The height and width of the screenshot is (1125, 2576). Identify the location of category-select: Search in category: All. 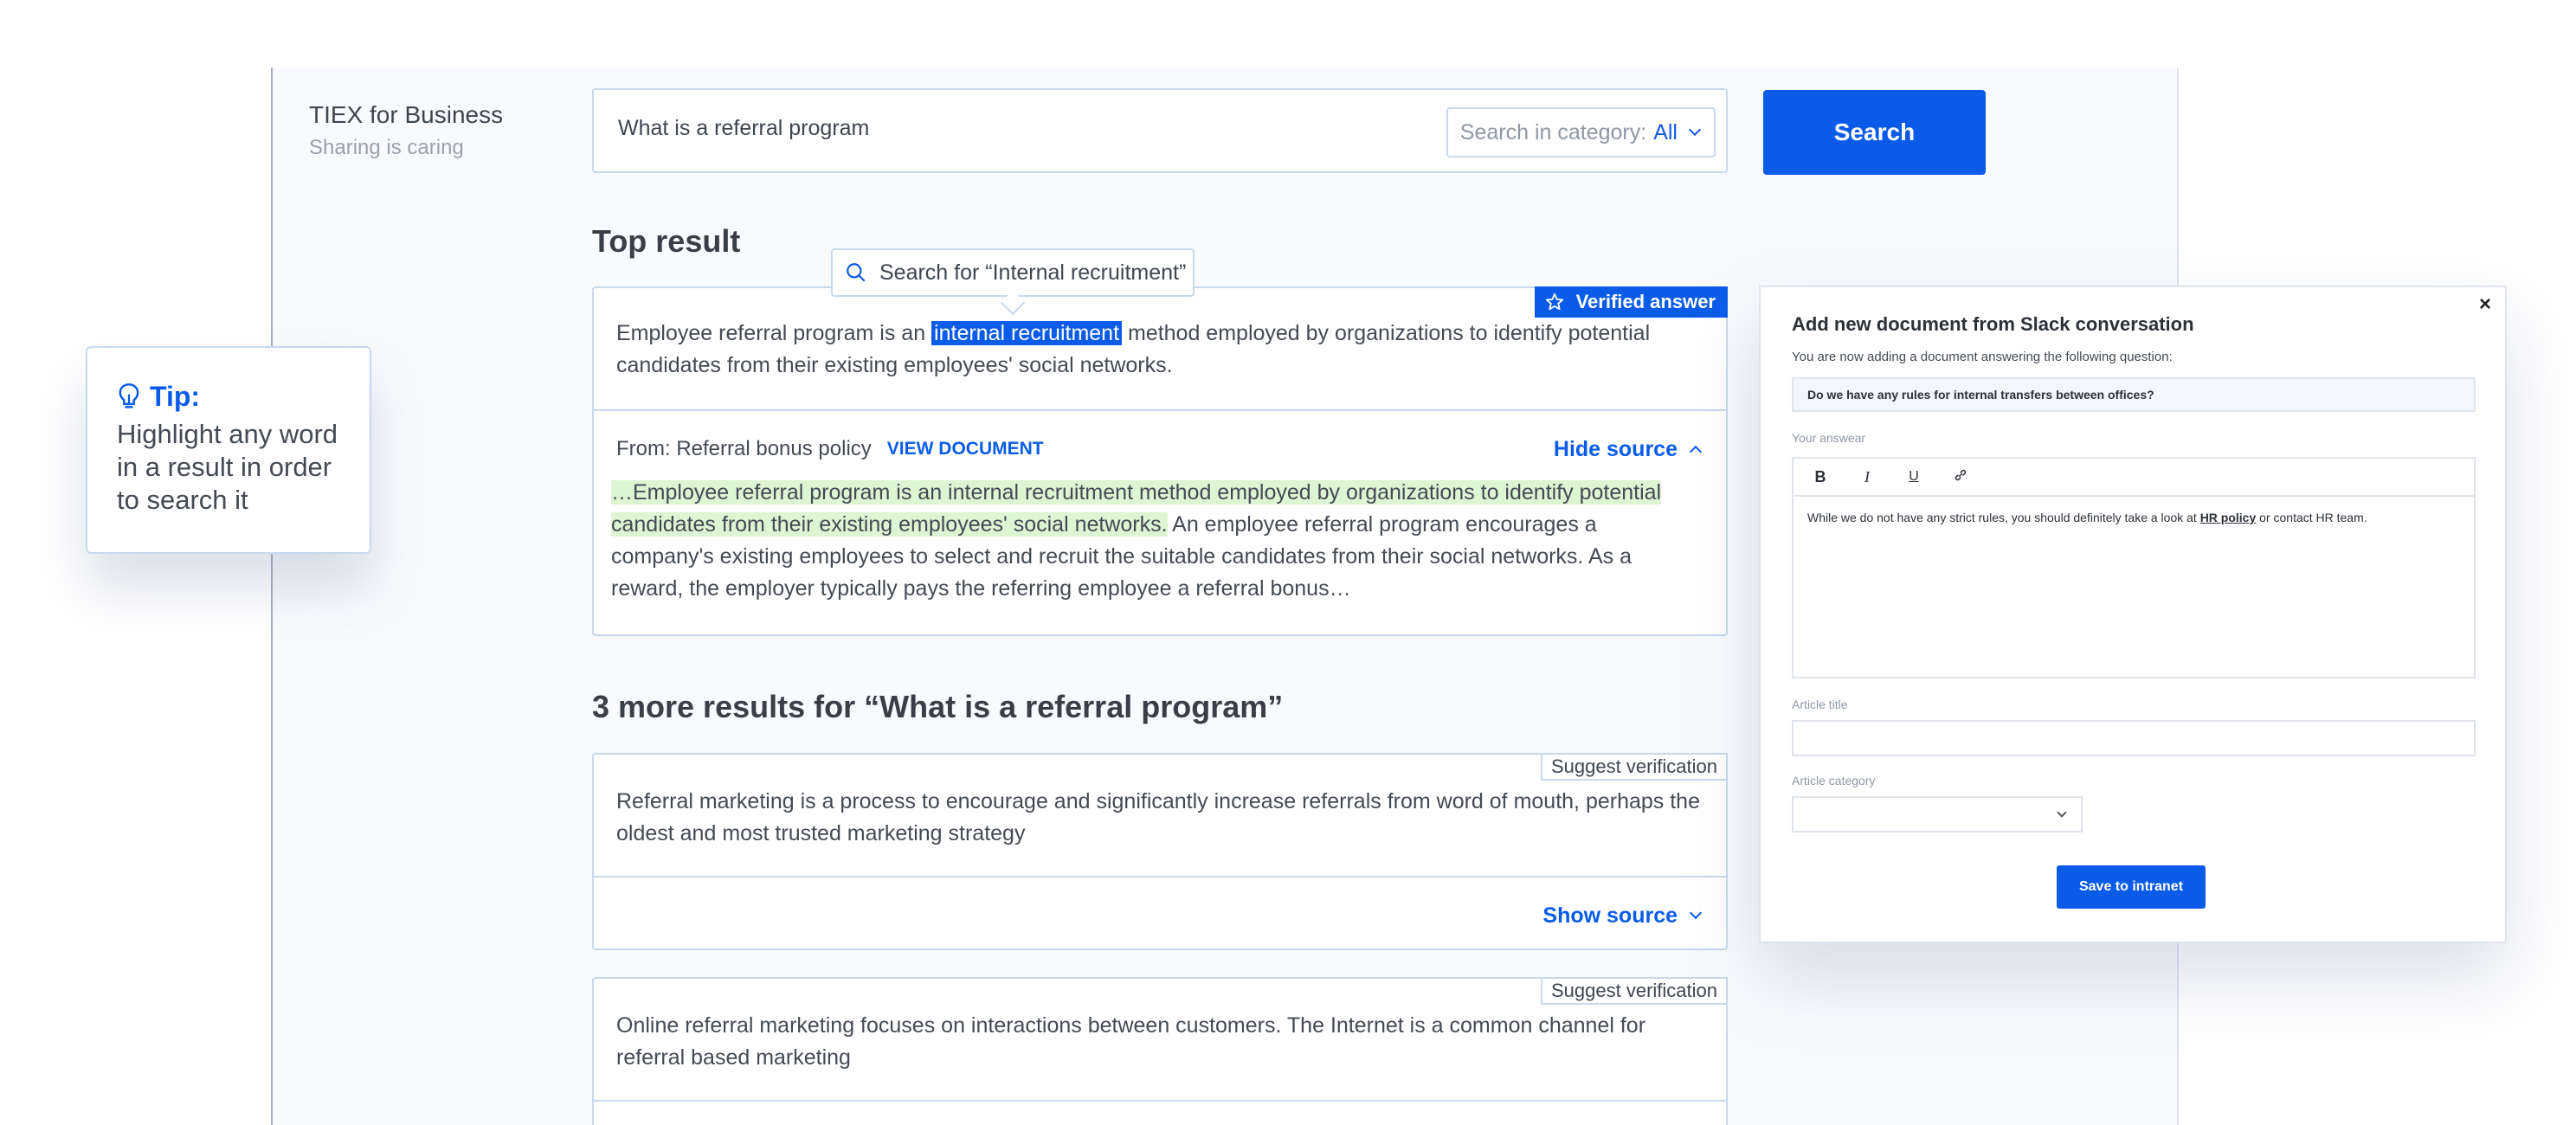
(1581, 132).